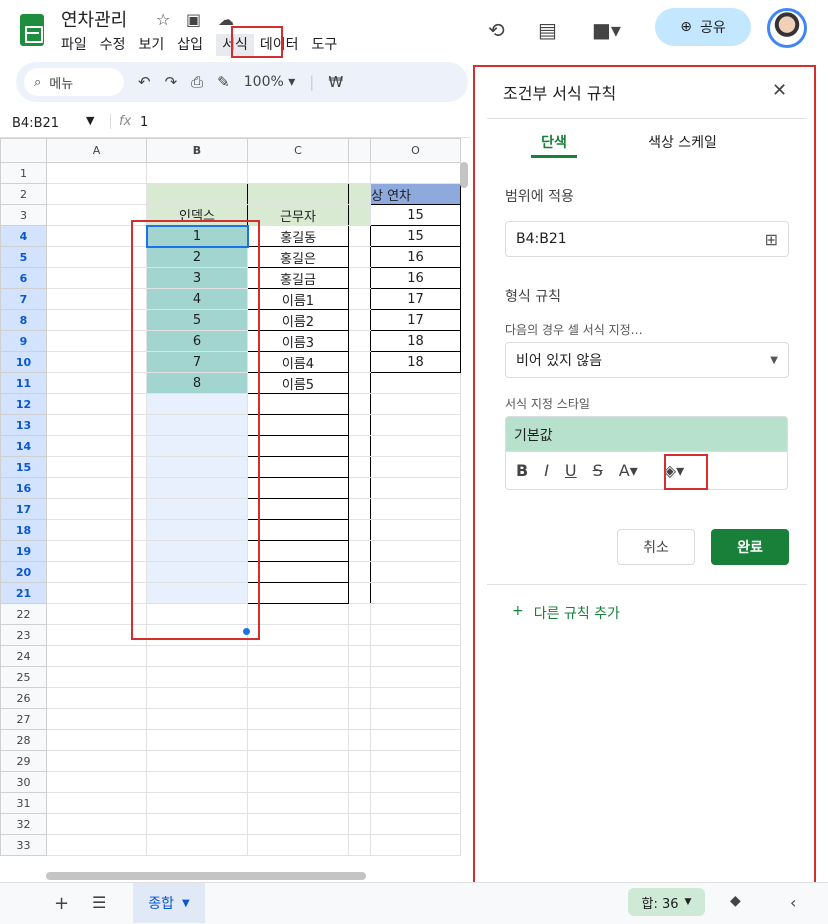 The image size is (828, 924). I want to click on sheet-tab: 종합 ▼, so click(169, 903).